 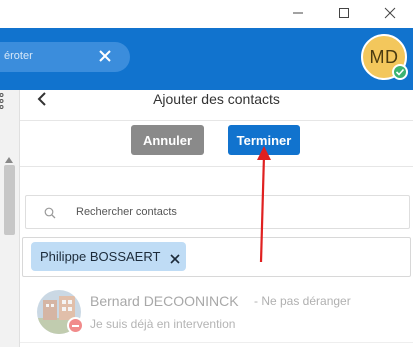 What do you see at coordinates (400, 72) in the screenshot?
I see `presence-available-icon` at bounding box center [400, 72].